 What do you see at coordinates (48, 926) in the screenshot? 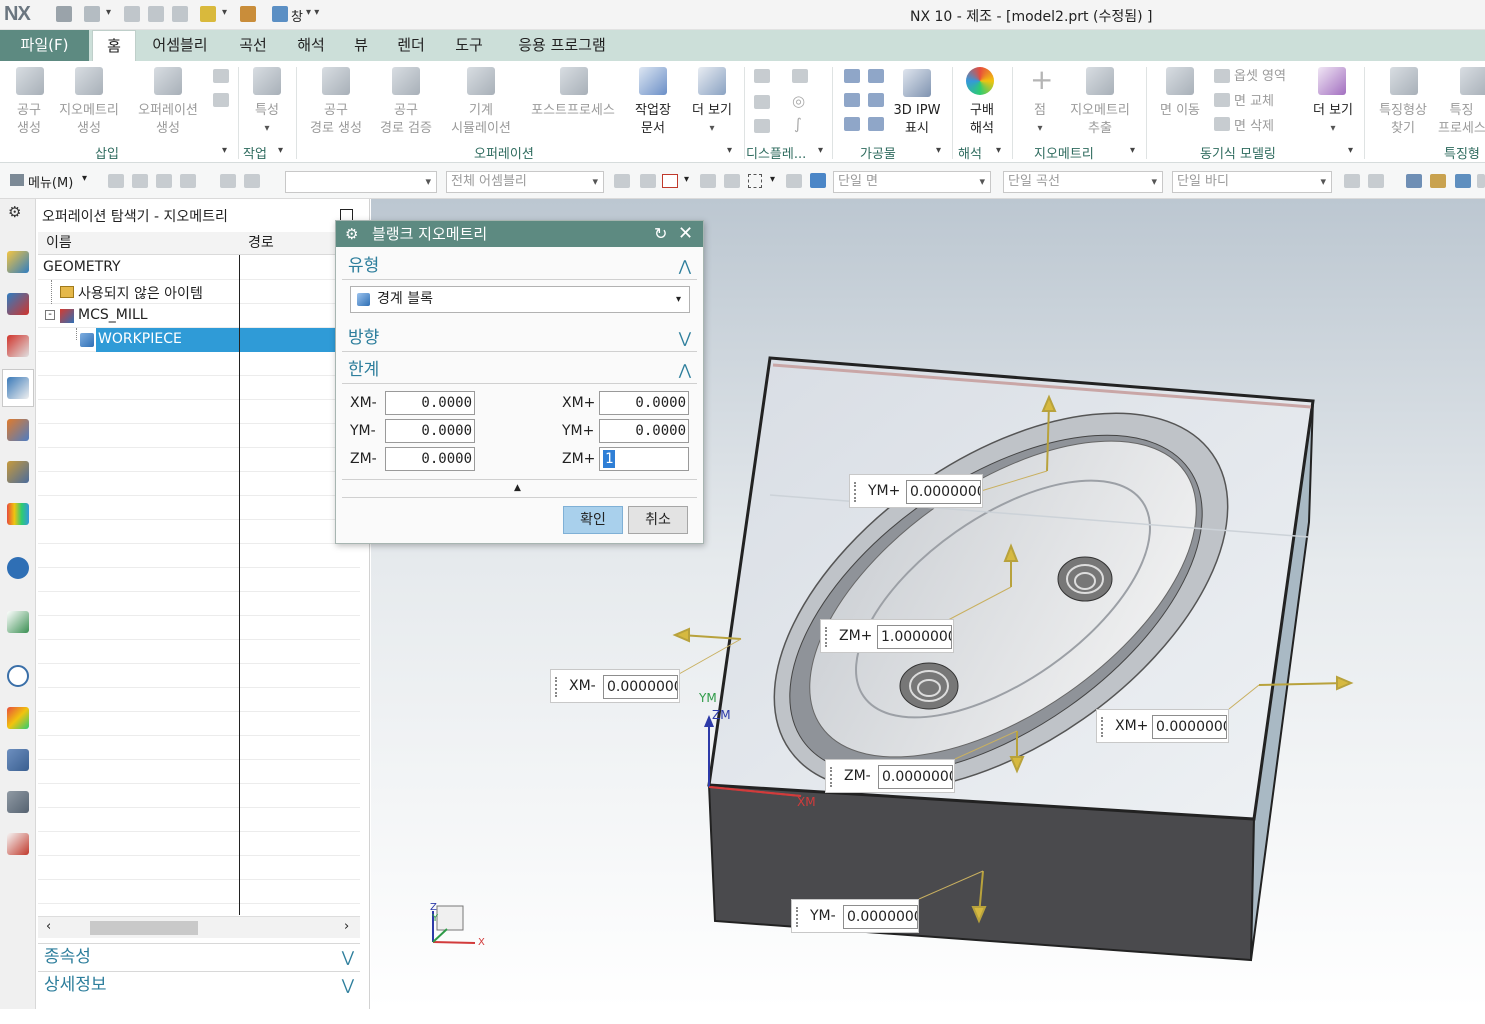
I see `scroll-left-icon: ‹` at bounding box center [48, 926].